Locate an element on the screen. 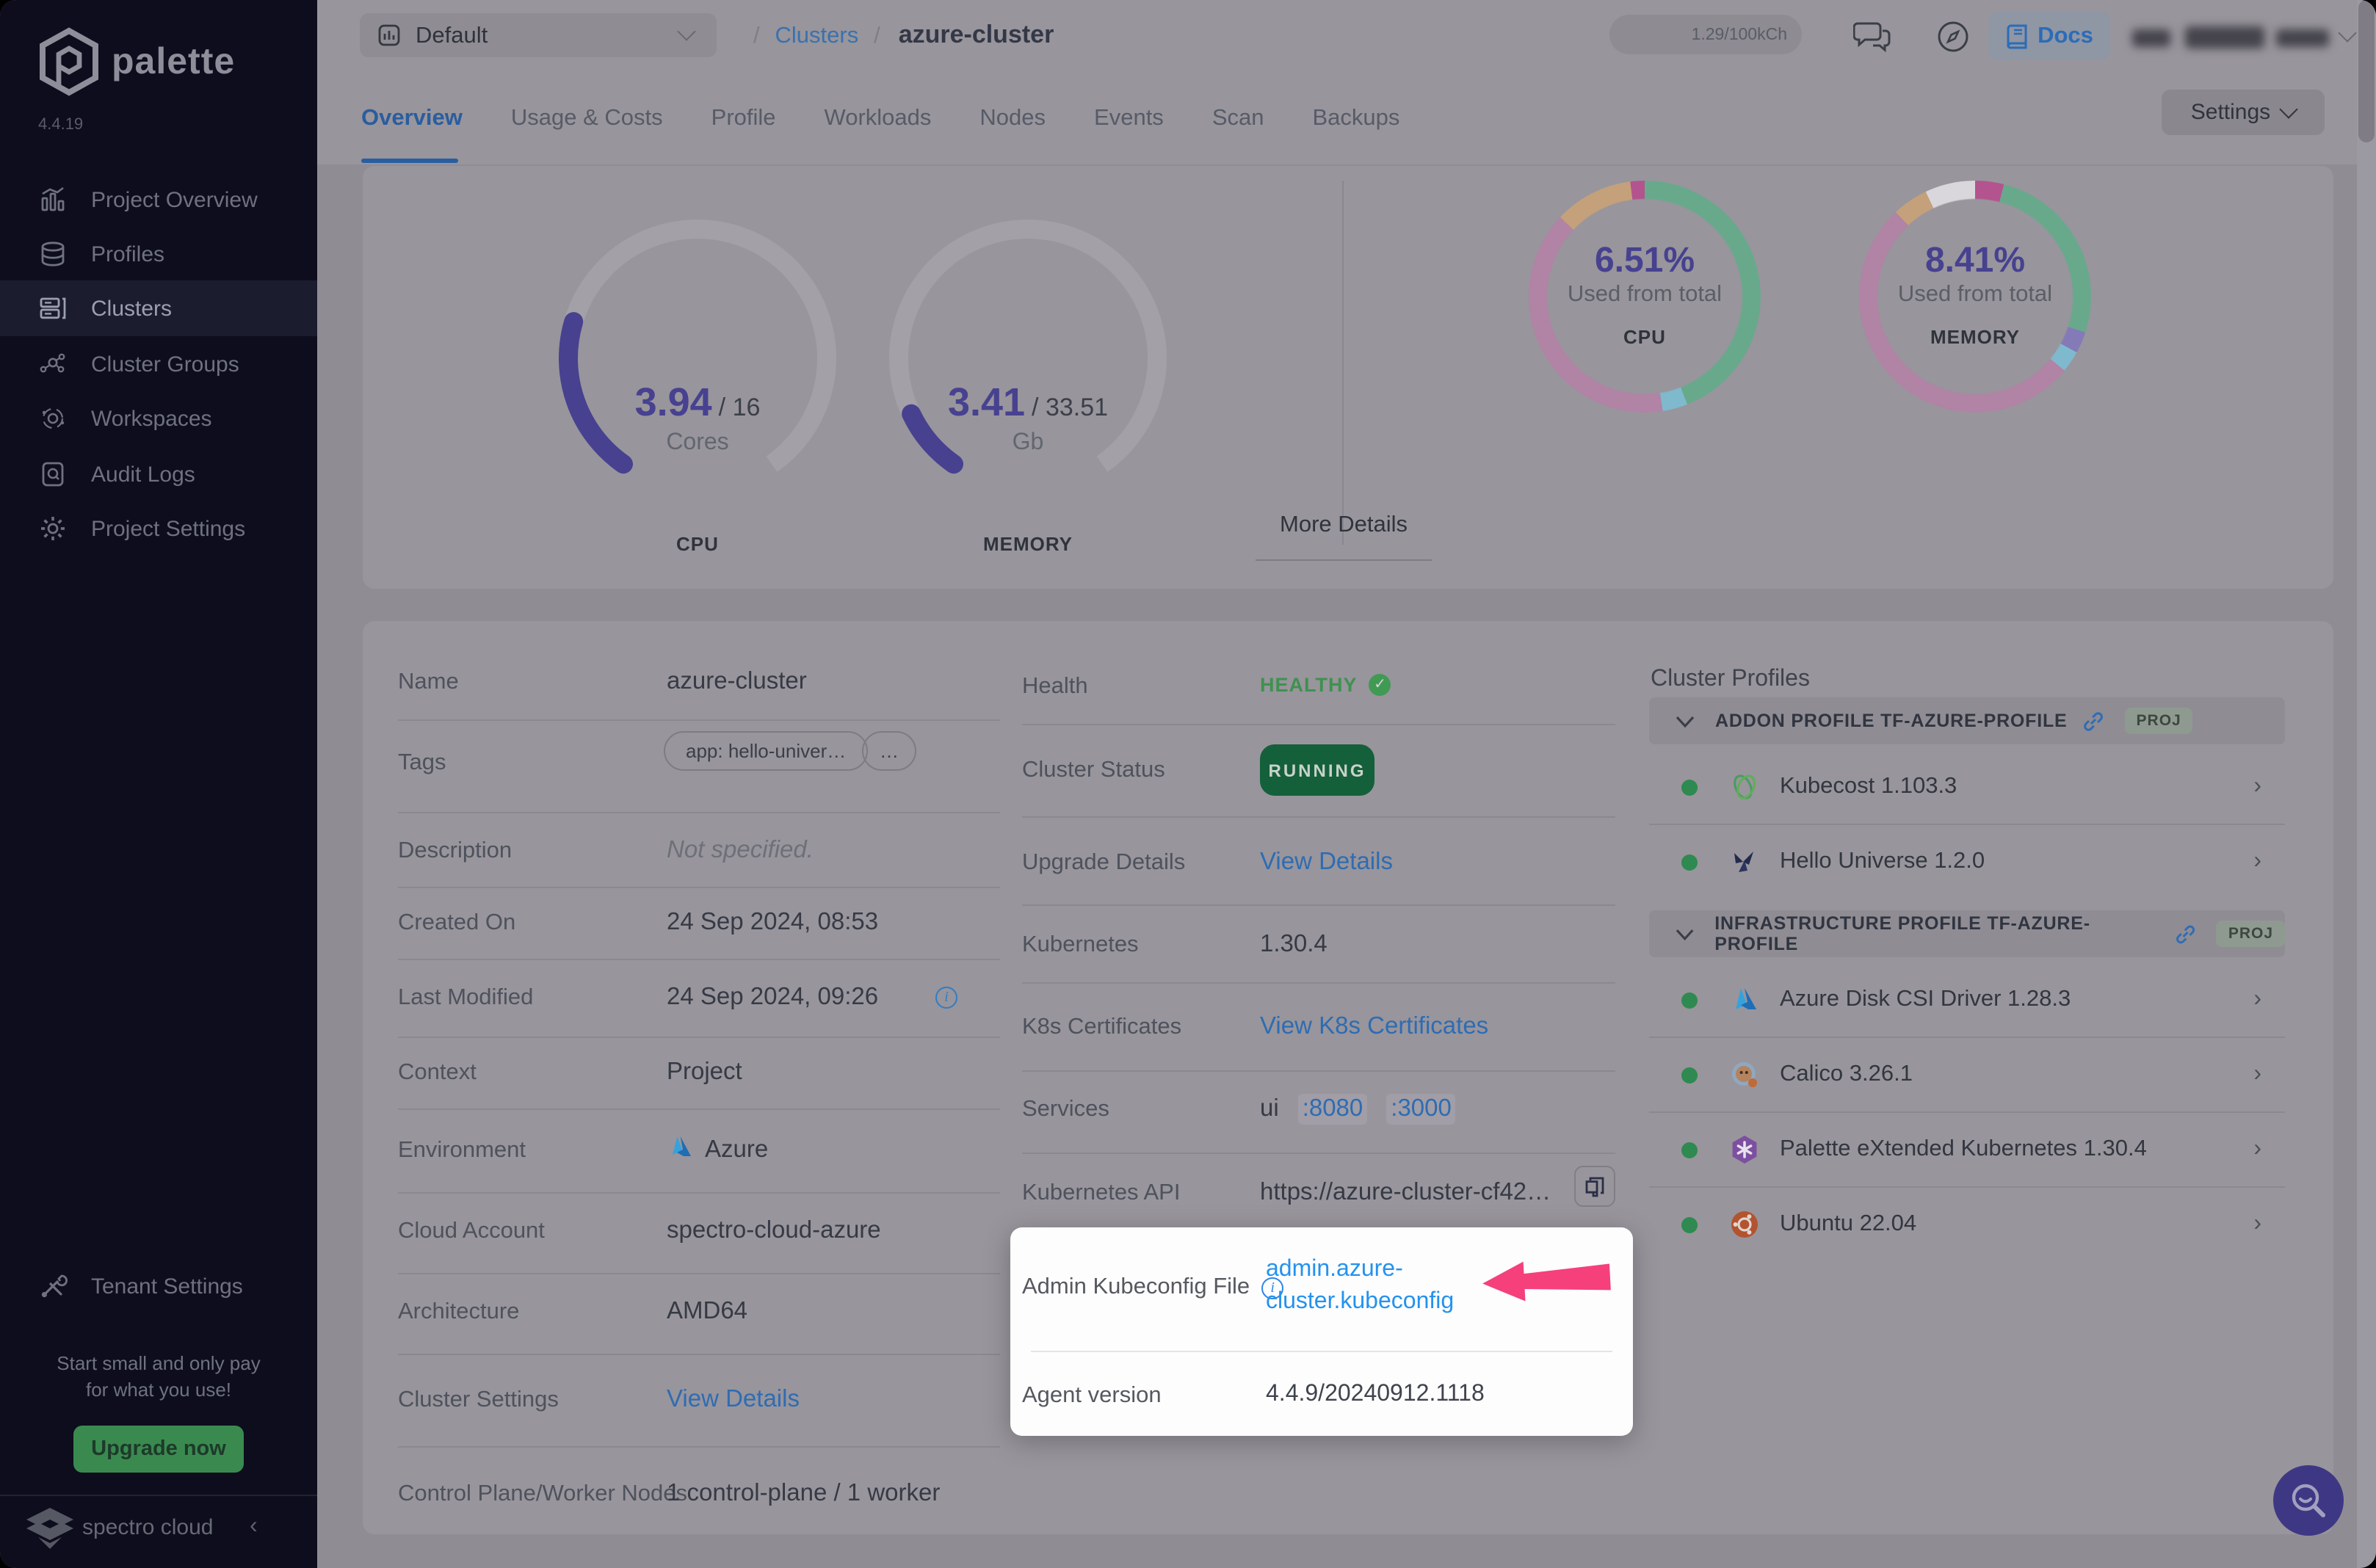  cpu-donut-caption: CPU is located at coordinates (1645, 337).